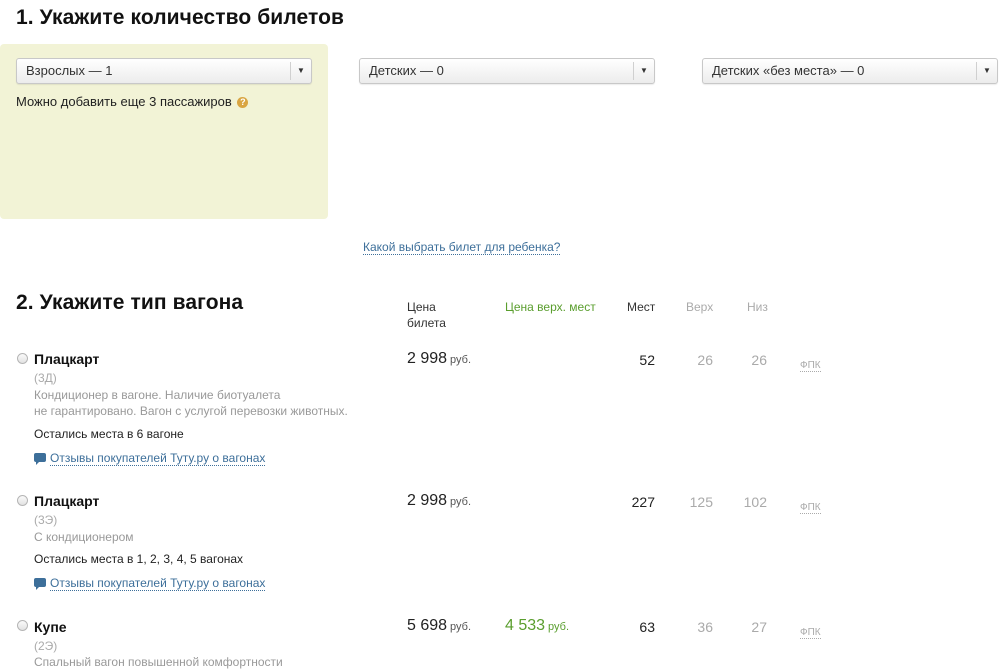  I want to click on column-price-line2: билета, so click(426, 323).